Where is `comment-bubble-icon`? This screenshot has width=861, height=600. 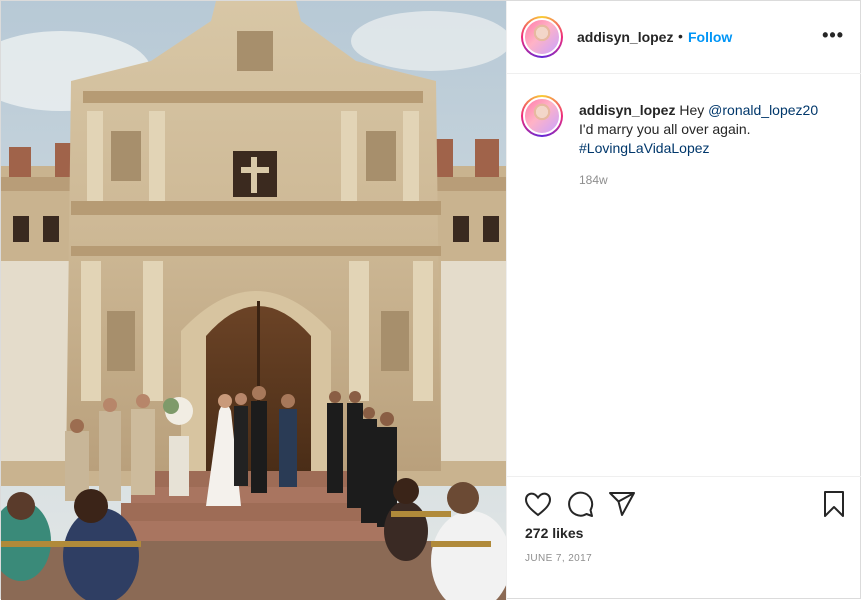 comment-bubble-icon is located at coordinates (580, 504).